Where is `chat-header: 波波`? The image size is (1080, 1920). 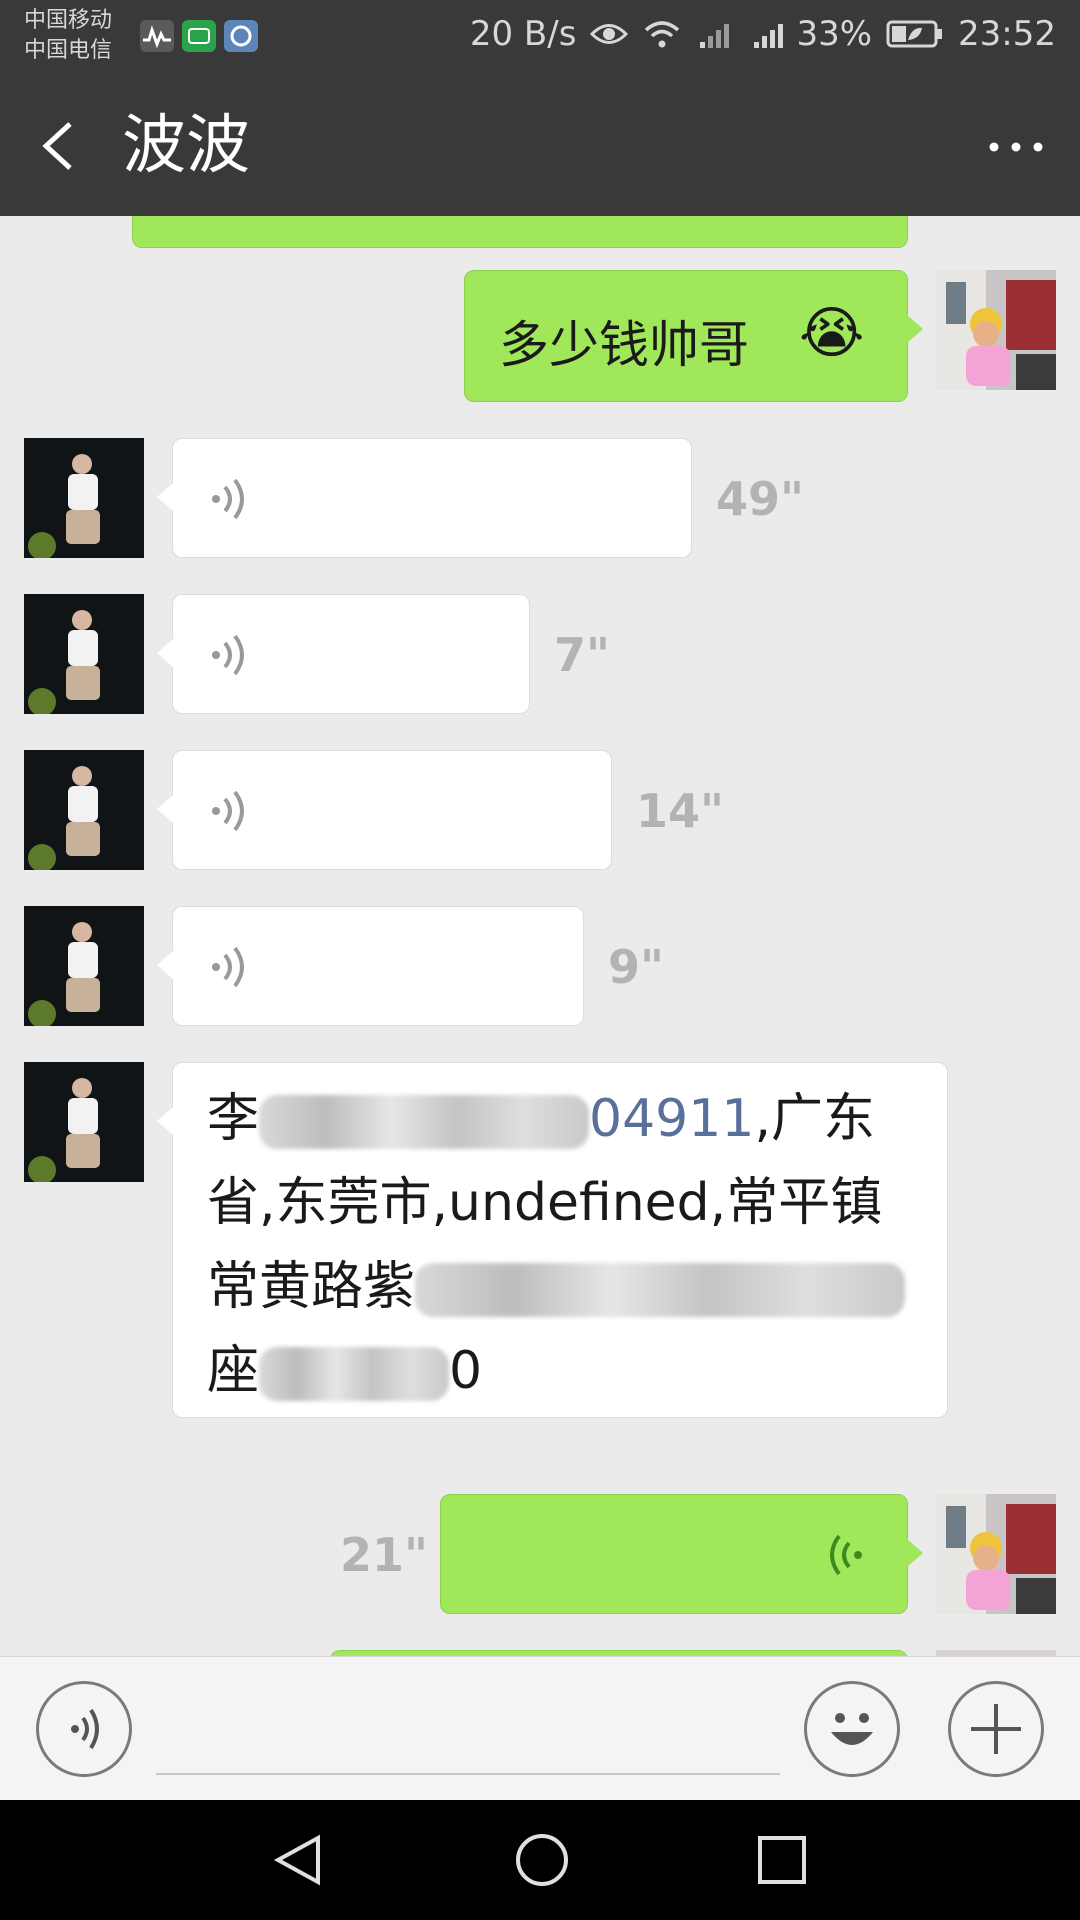
chat-header: 波波 is located at coordinates (540, 146).